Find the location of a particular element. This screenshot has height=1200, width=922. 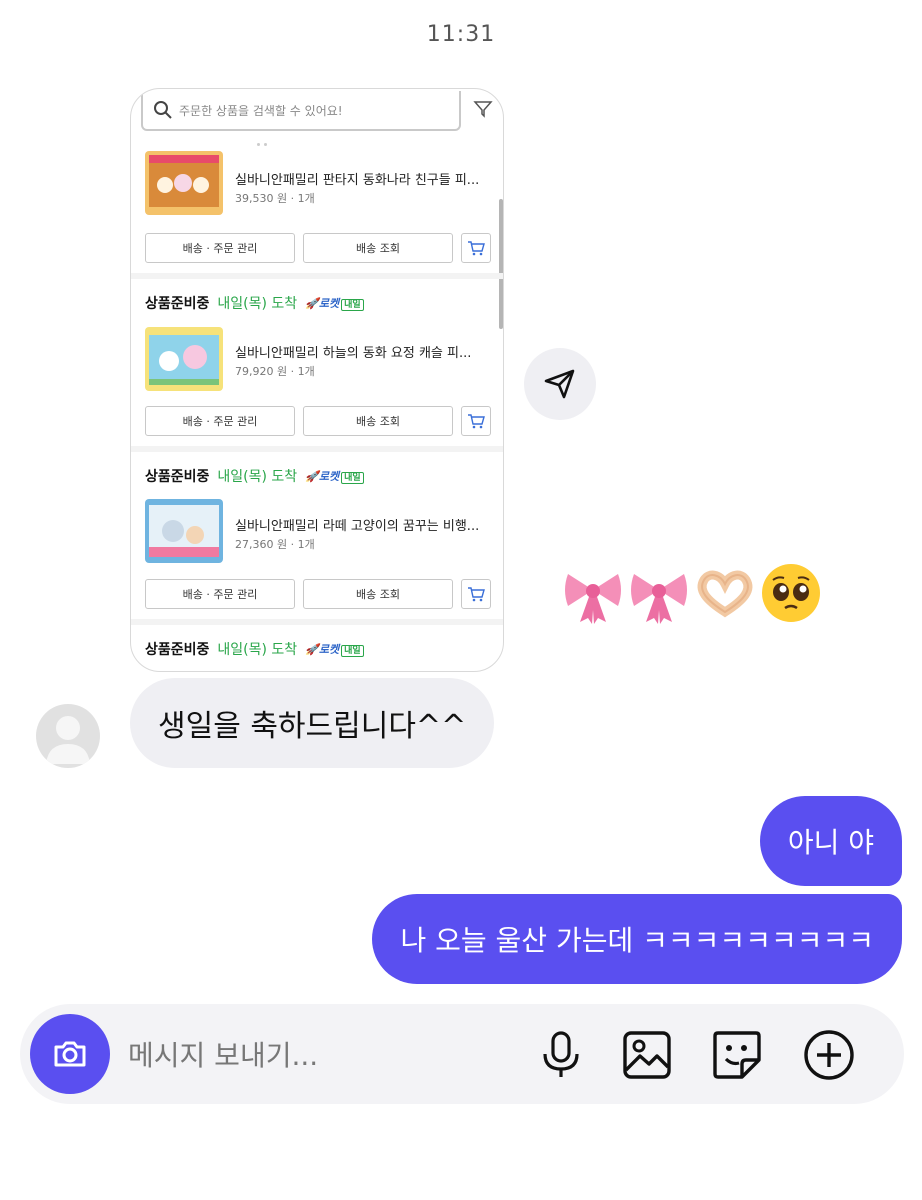

image-icon is located at coordinates (647, 1055).